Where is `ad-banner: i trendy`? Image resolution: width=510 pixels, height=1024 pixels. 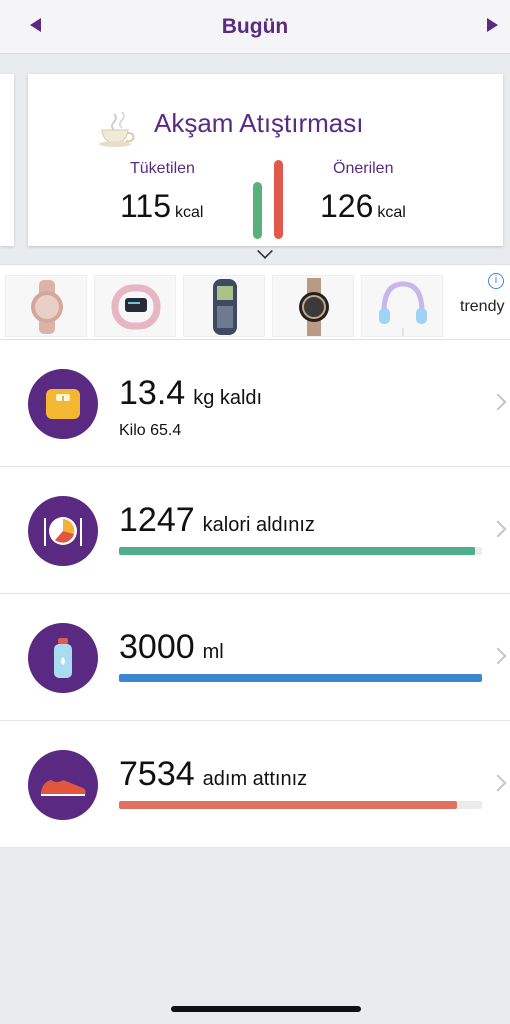
ad-banner: i trendy is located at coordinates (255, 302).